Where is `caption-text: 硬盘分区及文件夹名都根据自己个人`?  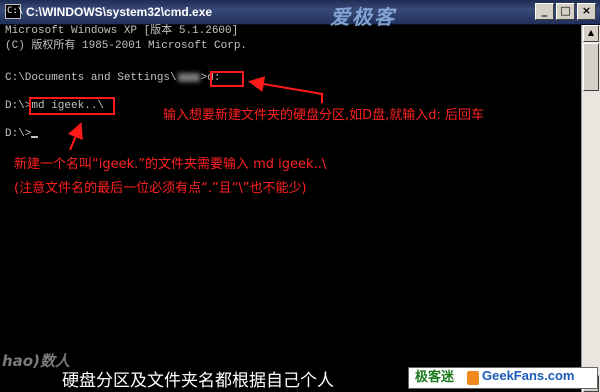
caption-text: 硬盘分区及文件夹名都根据自己个人 is located at coordinates (198, 381).